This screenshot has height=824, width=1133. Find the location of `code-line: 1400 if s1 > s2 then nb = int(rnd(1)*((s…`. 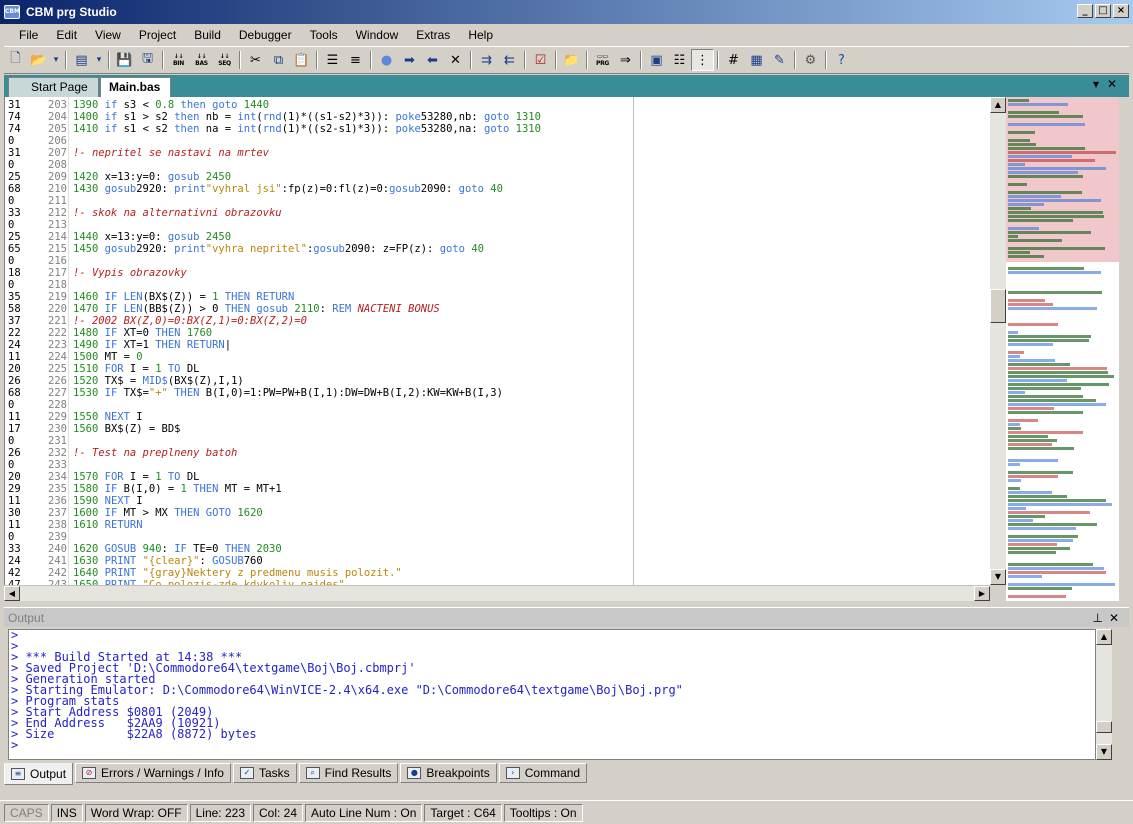

code-line: 1400 if s1 > s2 then nb = int(rnd(1)*((s… is located at coordinates (307, 117).